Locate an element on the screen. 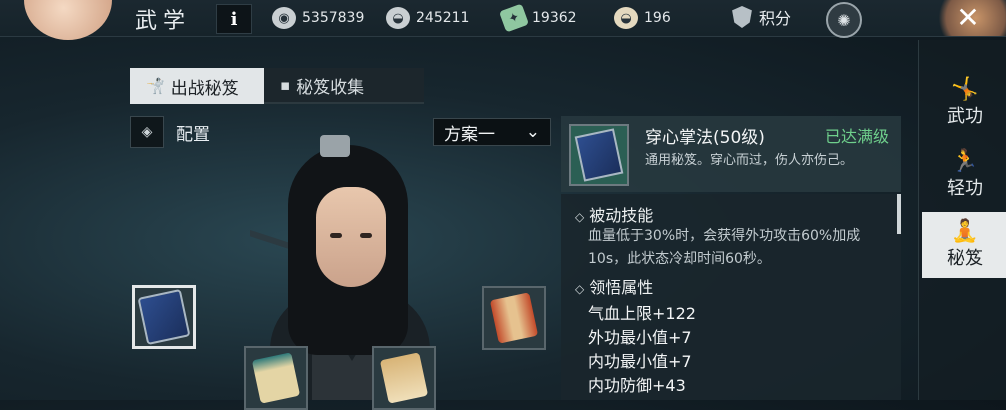  settings-gear-icon: ✺ is located at coordinates (844, 20).